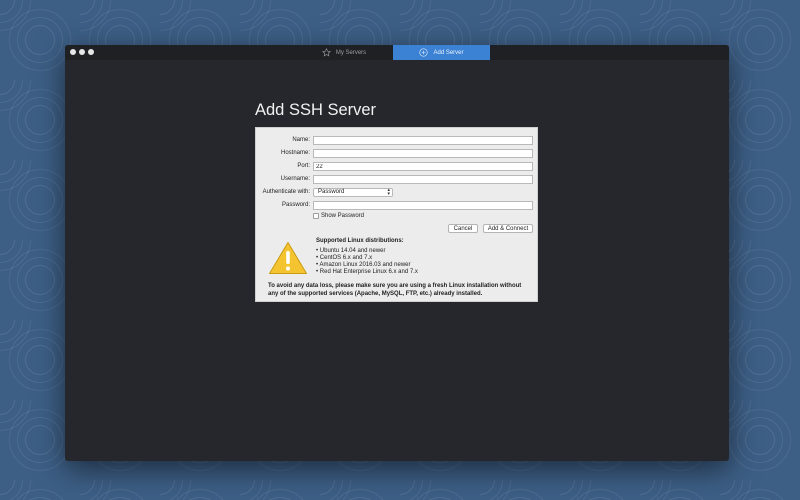  What do you see at coordinates (463, 228) in the screenshot?
I see `cancel-button: Cancel` at bounding box center [463, 228].